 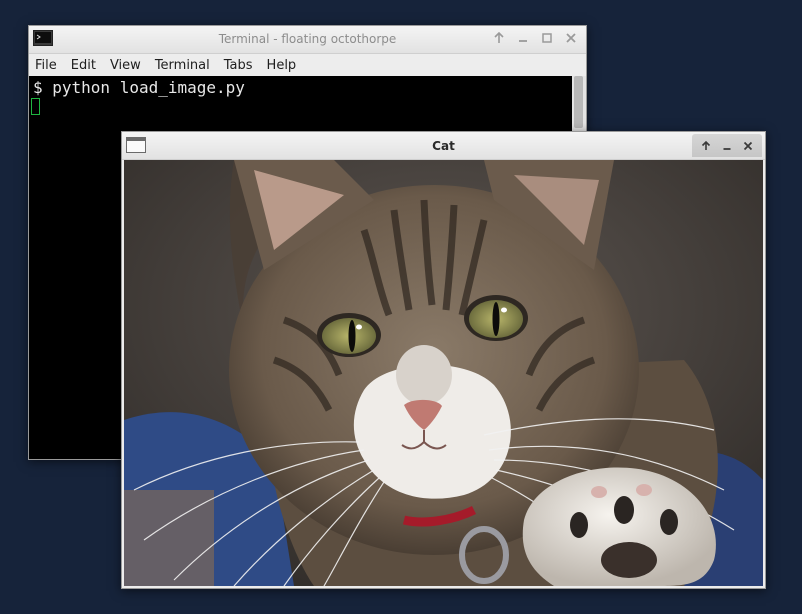 What do you see at coordinates (282, 65) in the screenshot?
I see `menu-help: Help` at bounding box center [282, 65].